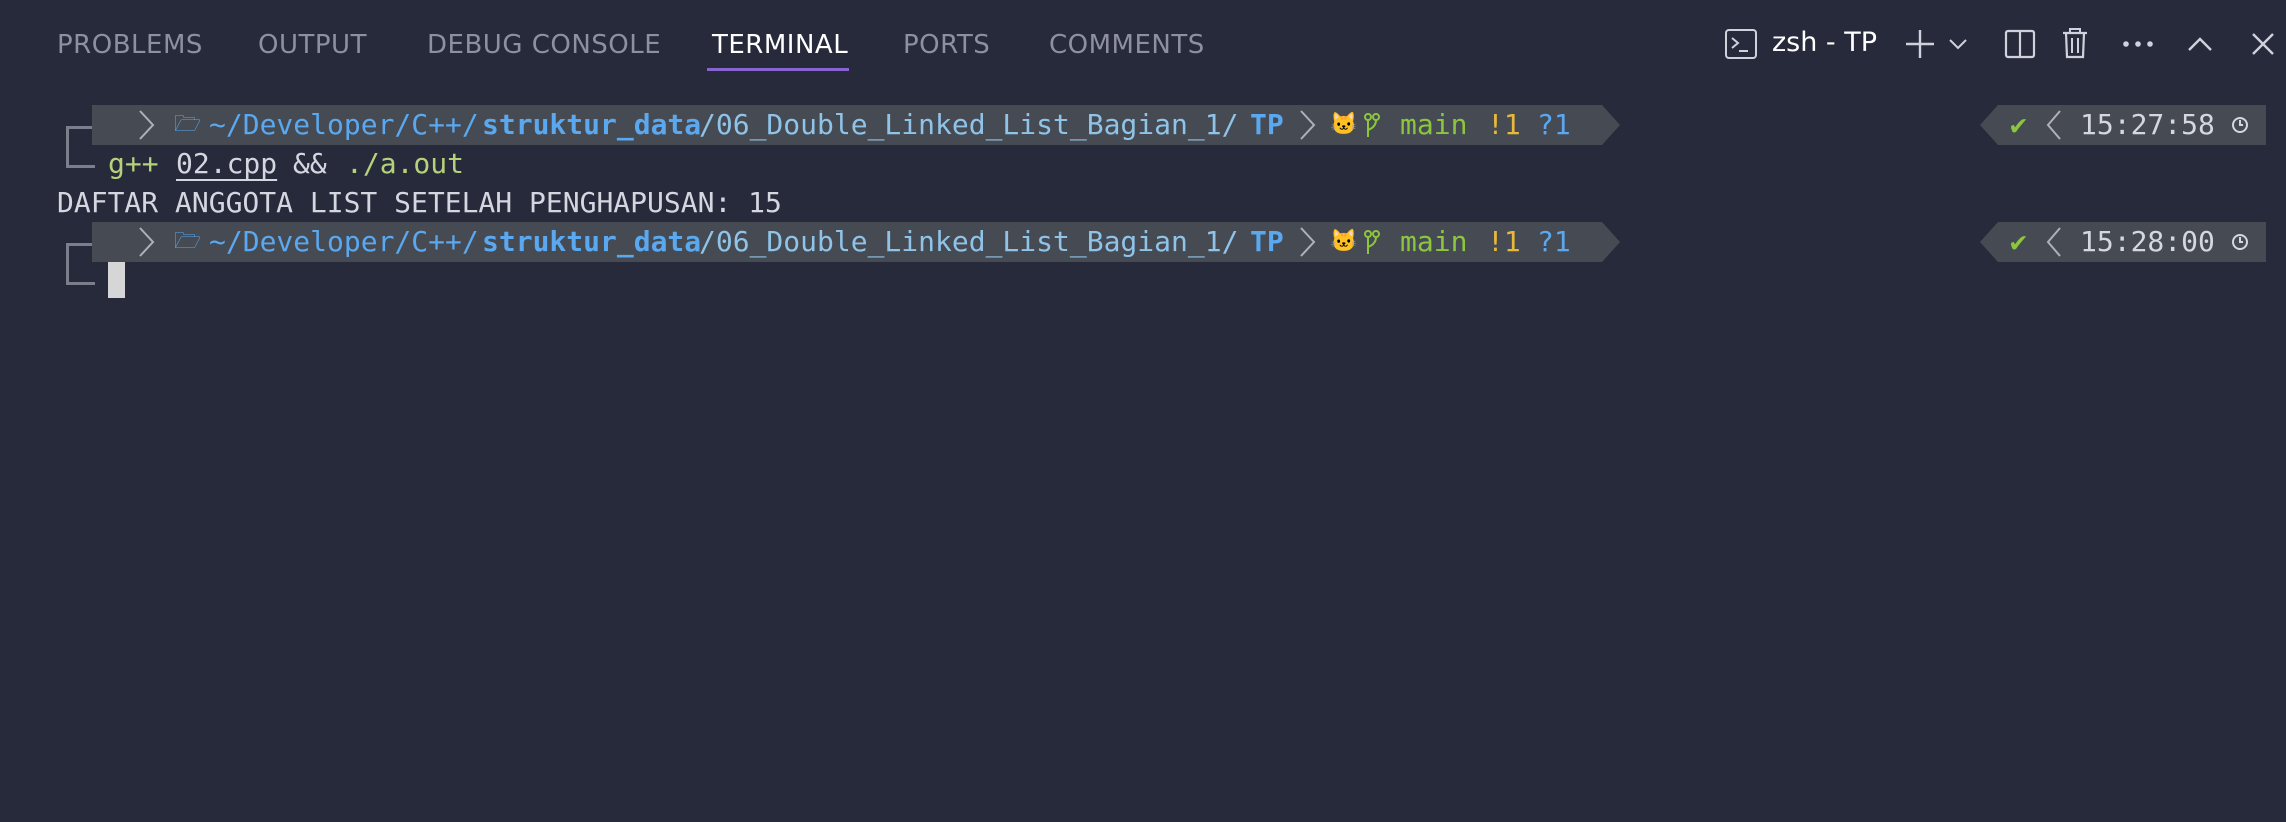  I want to click on prompt-time: 15:28:00, so click(2147, 241).